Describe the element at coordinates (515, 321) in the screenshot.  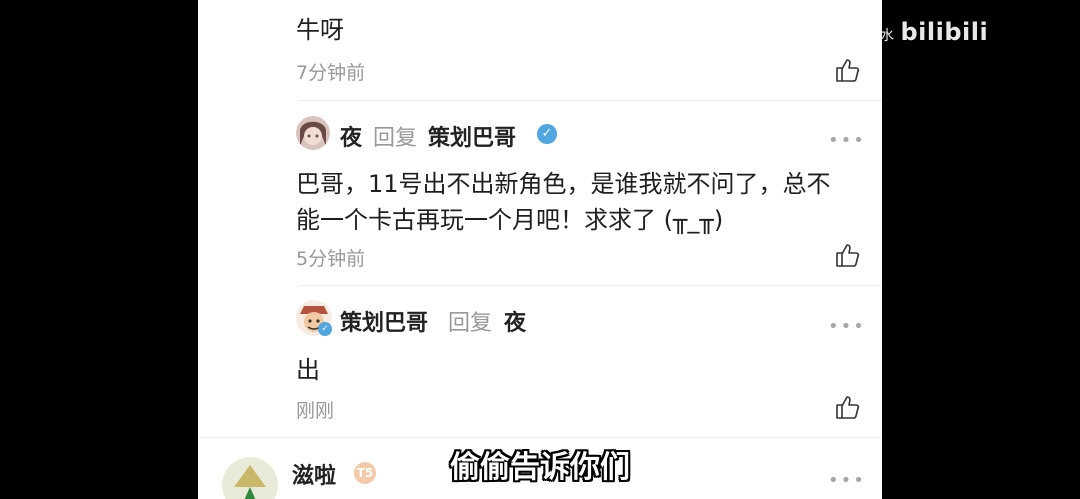
I see `reply-target-username: 夜` at that location.